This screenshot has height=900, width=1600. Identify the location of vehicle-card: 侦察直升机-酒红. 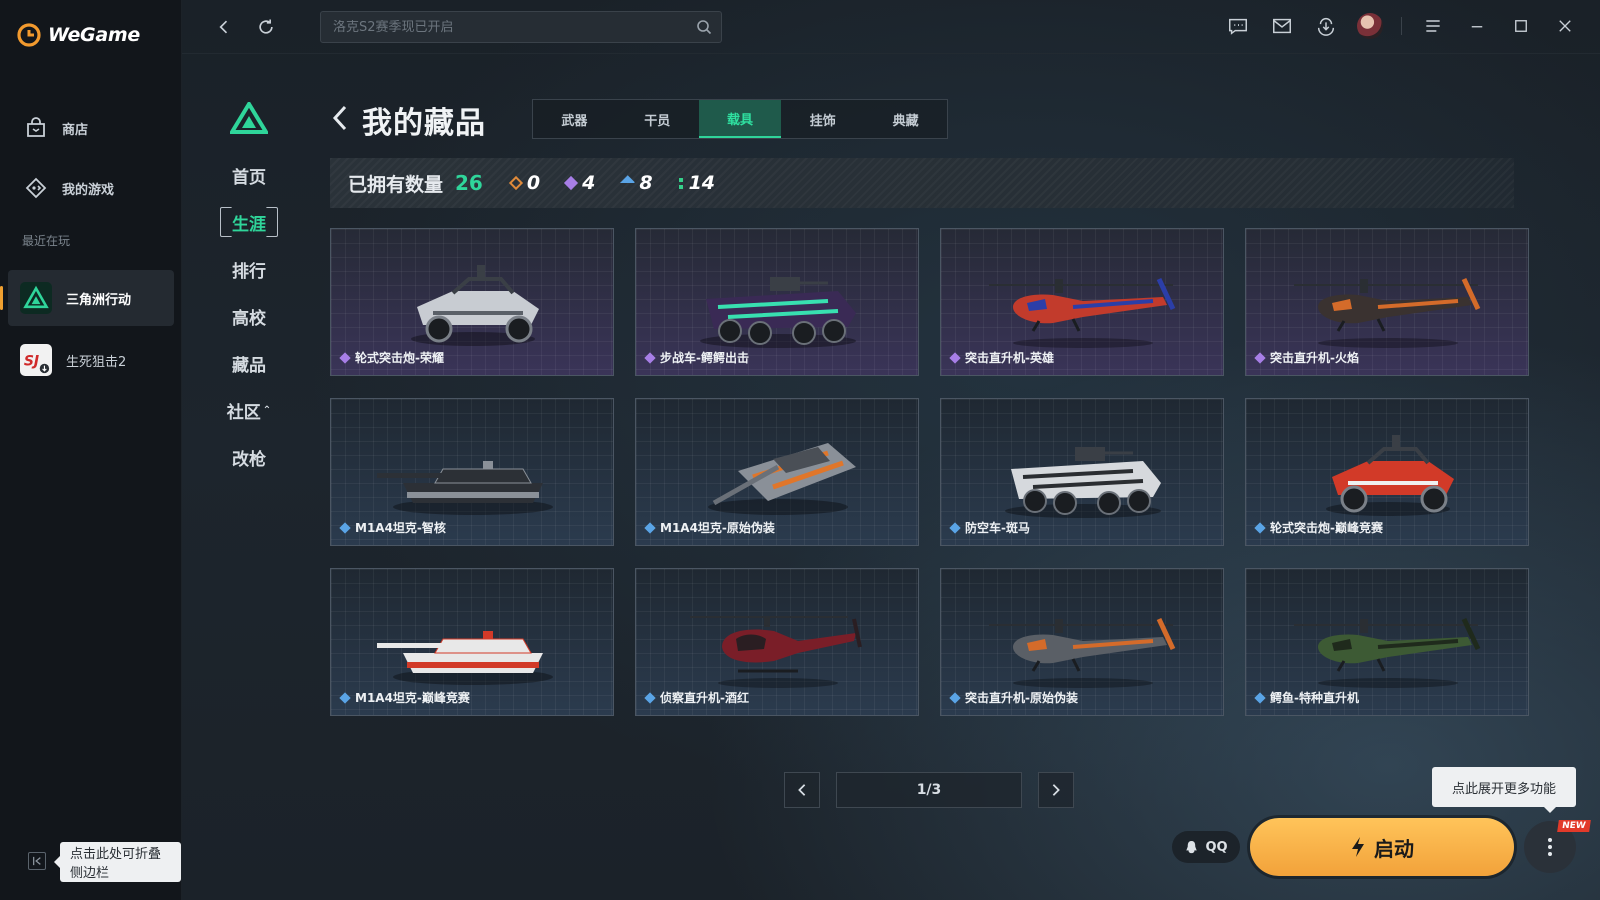
(777, 642).